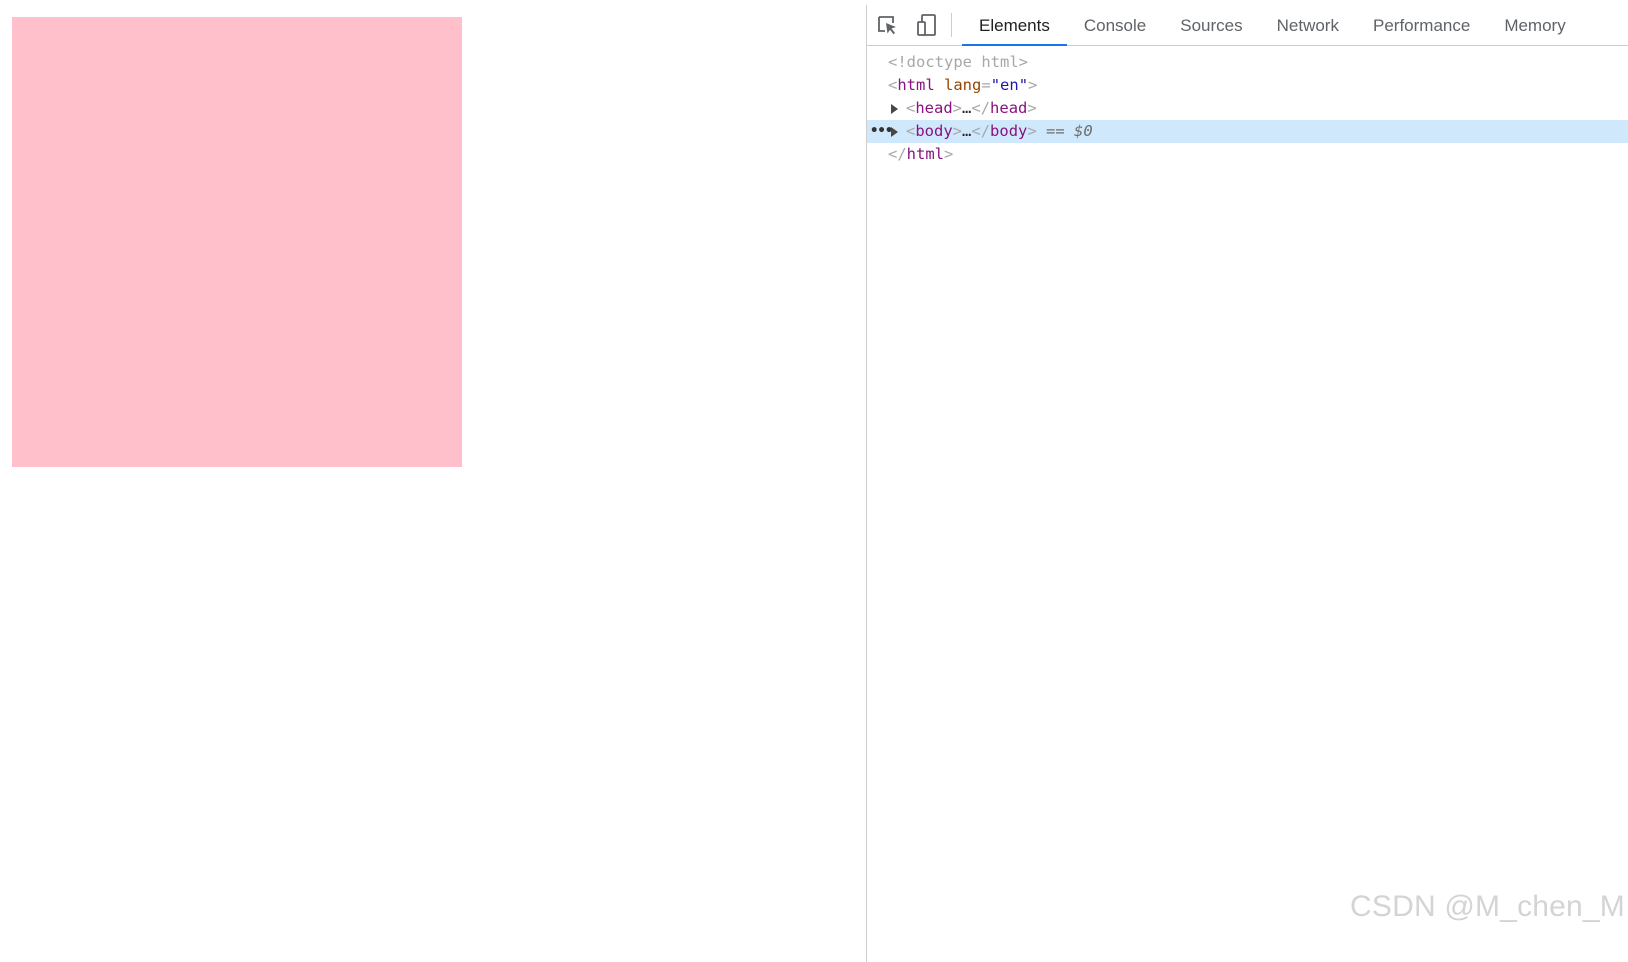 This screenshot has width=1628, height=962. Describe the element at coordinates (1211, 25) in the screenshot. I see `tab-sources: Sources` at that location.